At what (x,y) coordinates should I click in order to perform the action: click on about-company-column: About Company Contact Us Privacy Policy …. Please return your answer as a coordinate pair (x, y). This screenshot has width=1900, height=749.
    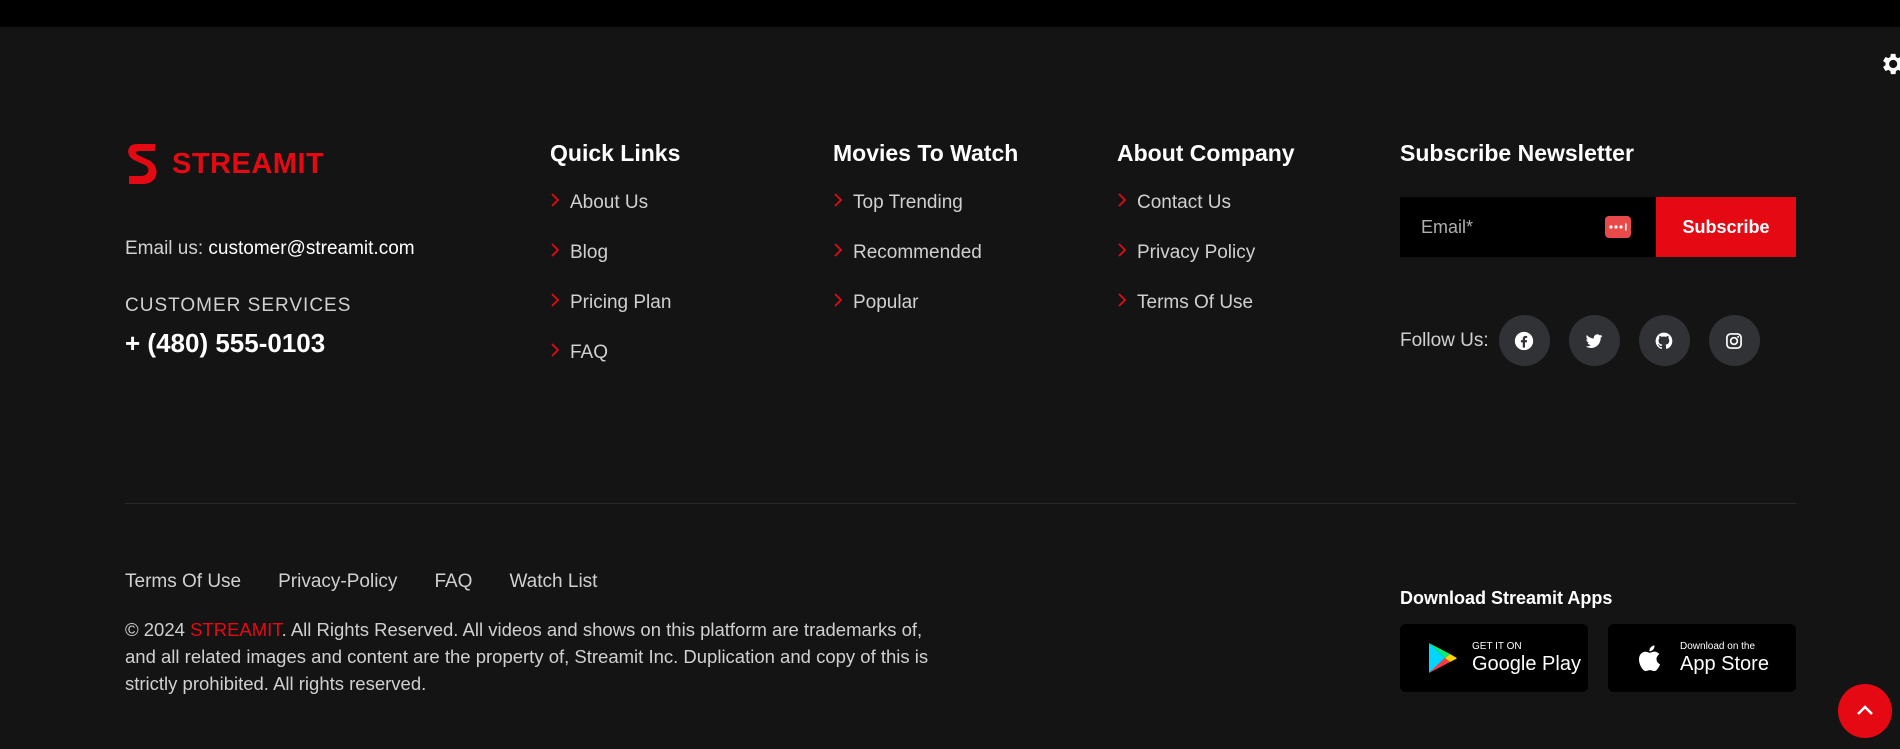
    Looking at the image, I should click on (1206, 241).